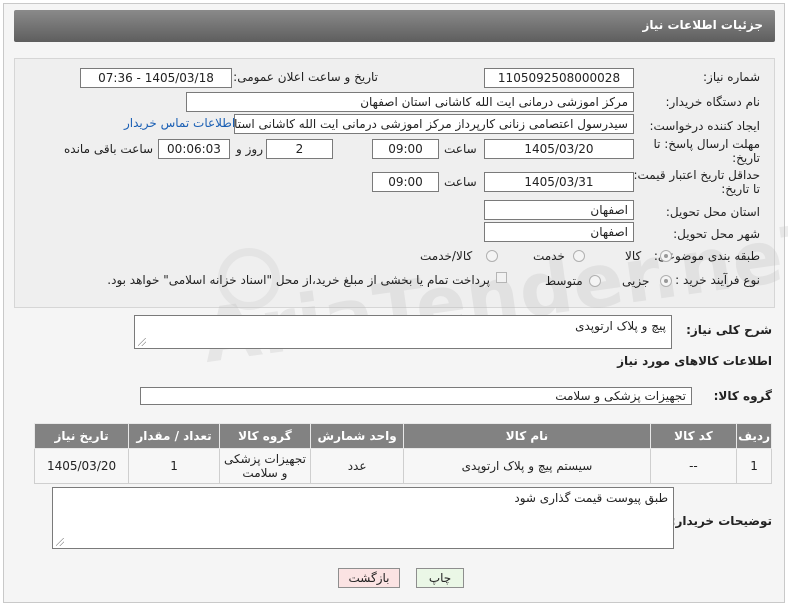 This screenshot has width=788, height=606. I want to click on validity-label: حداقل تاریخ اعتبار قیمت:, so click(696, 175).